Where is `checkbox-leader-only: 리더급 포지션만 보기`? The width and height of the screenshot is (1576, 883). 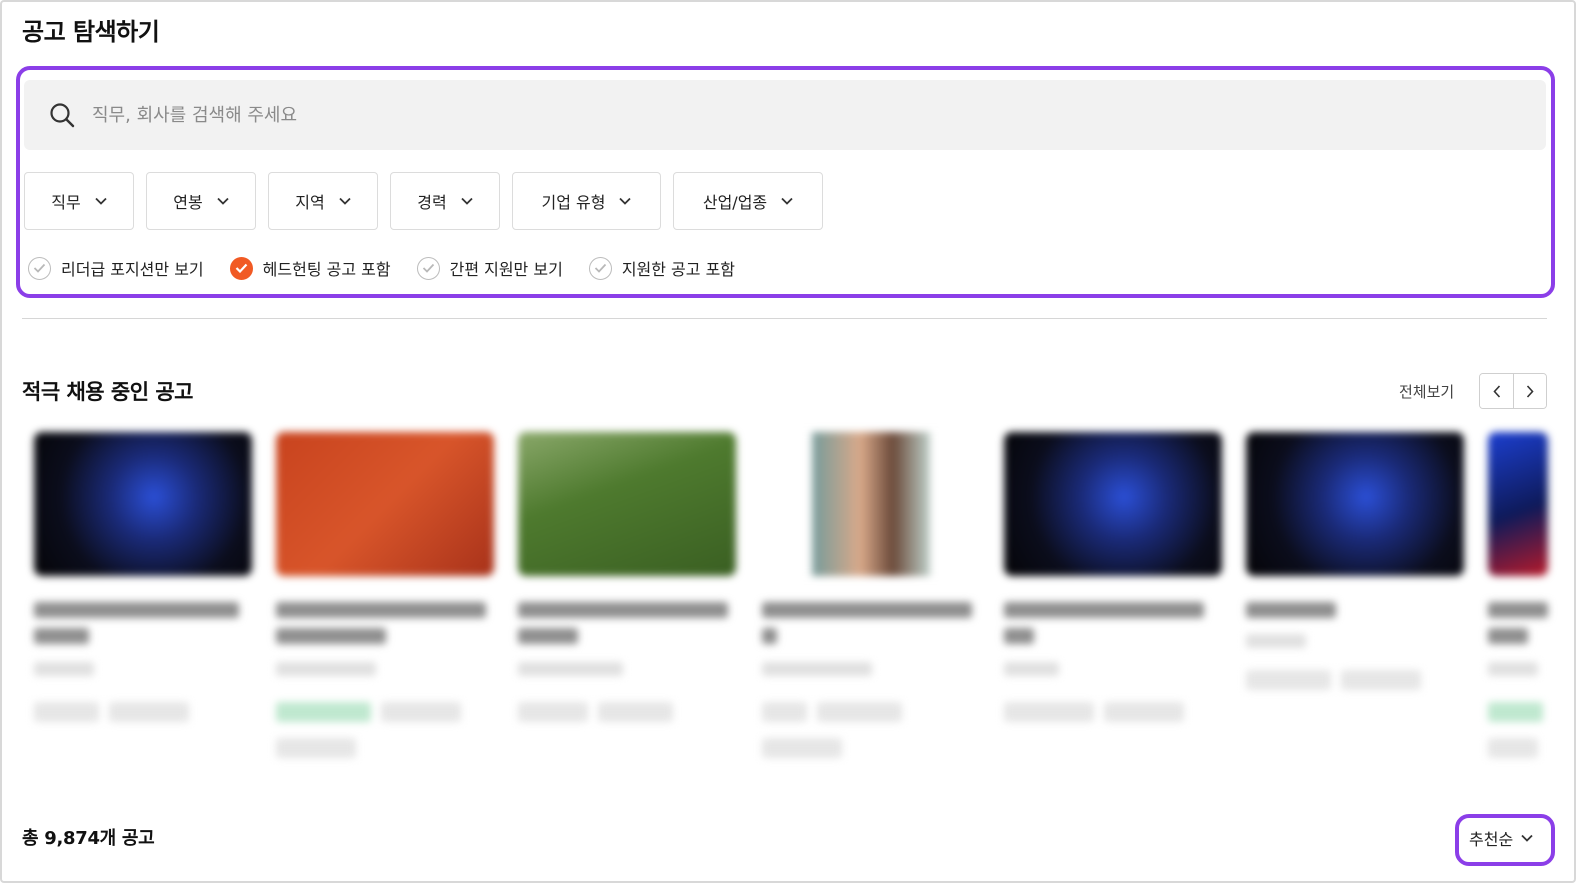 checkbox-leader-only: 리더급 포지션만 보기 is located at coordinates (116, 268).